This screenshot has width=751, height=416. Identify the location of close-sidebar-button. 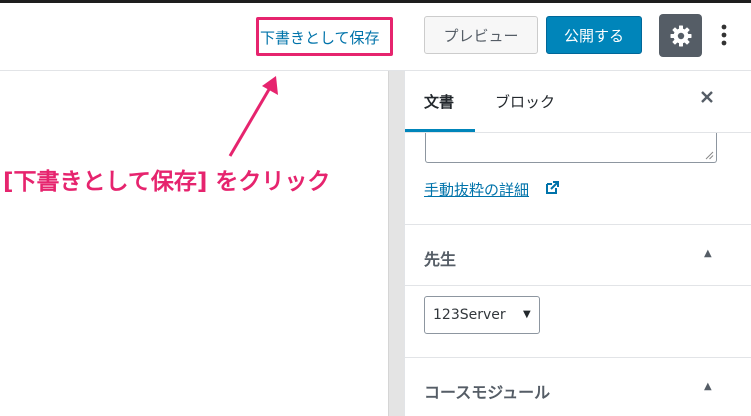
(707, 98).